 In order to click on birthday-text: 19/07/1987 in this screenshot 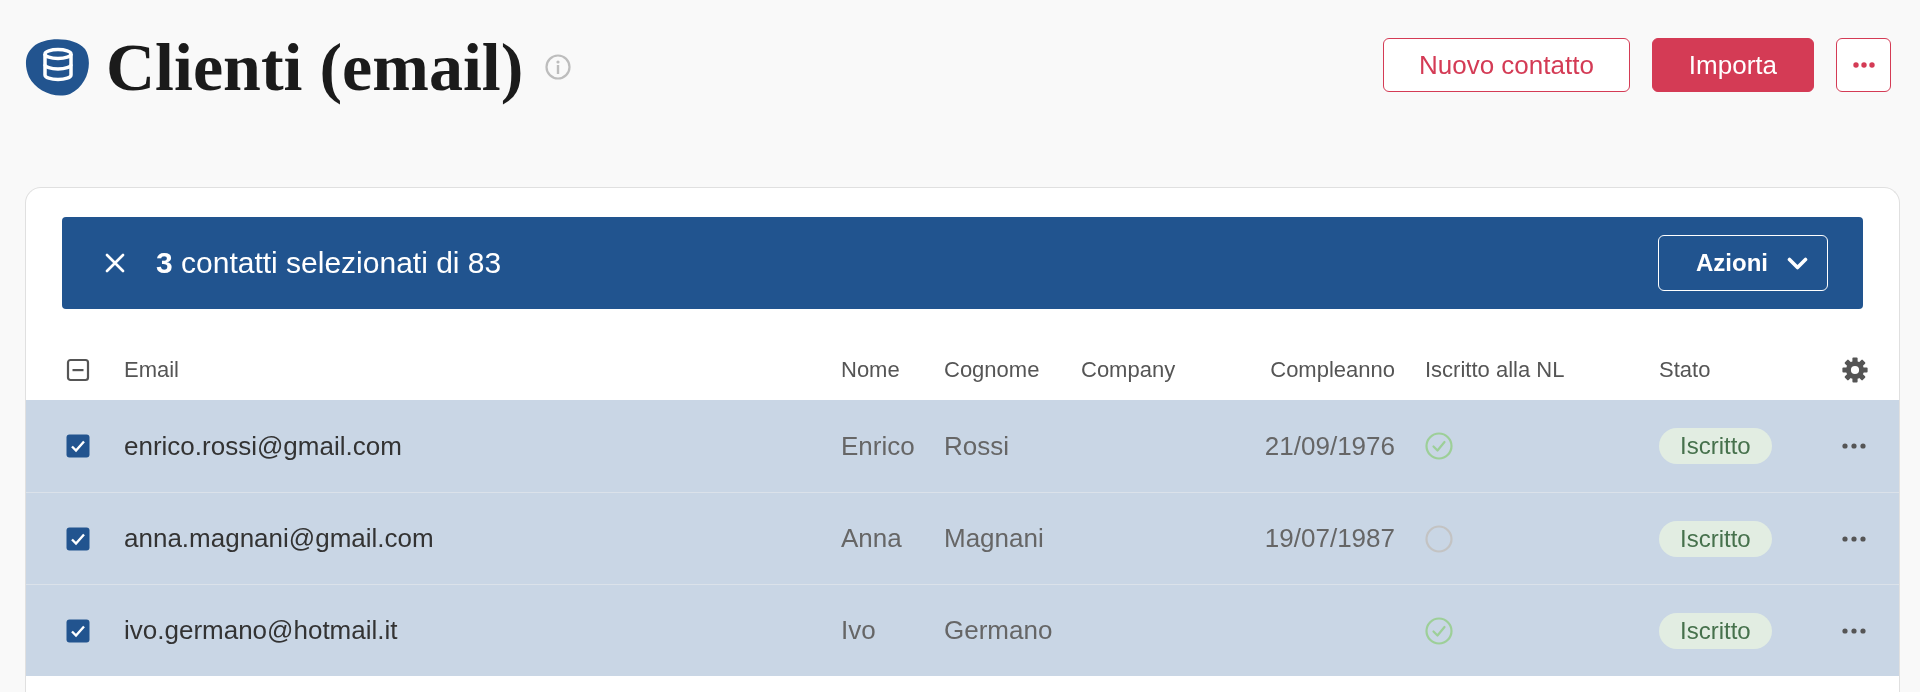, I will do `click(1329, 538)`.